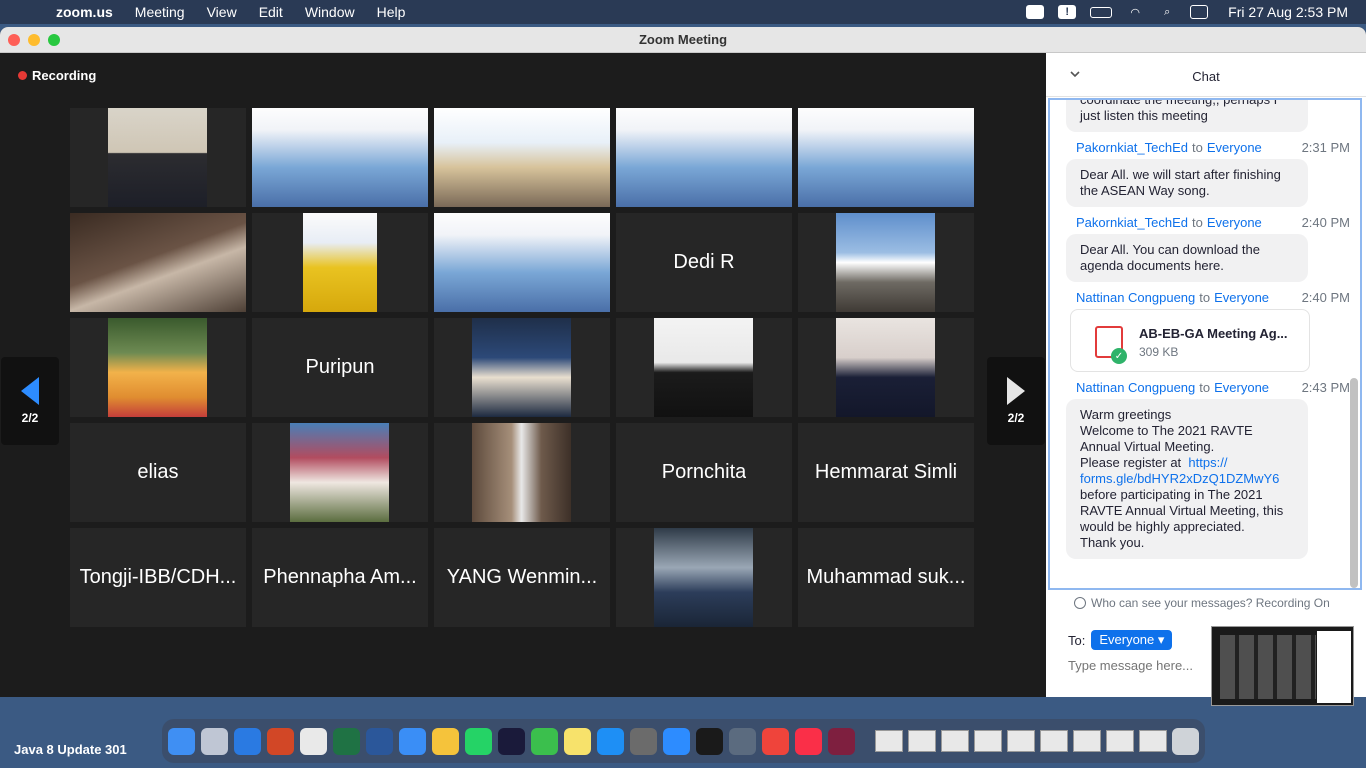 The image size is (1366, 768). I want to click on webex-meetings-icon, so click(709, 741).